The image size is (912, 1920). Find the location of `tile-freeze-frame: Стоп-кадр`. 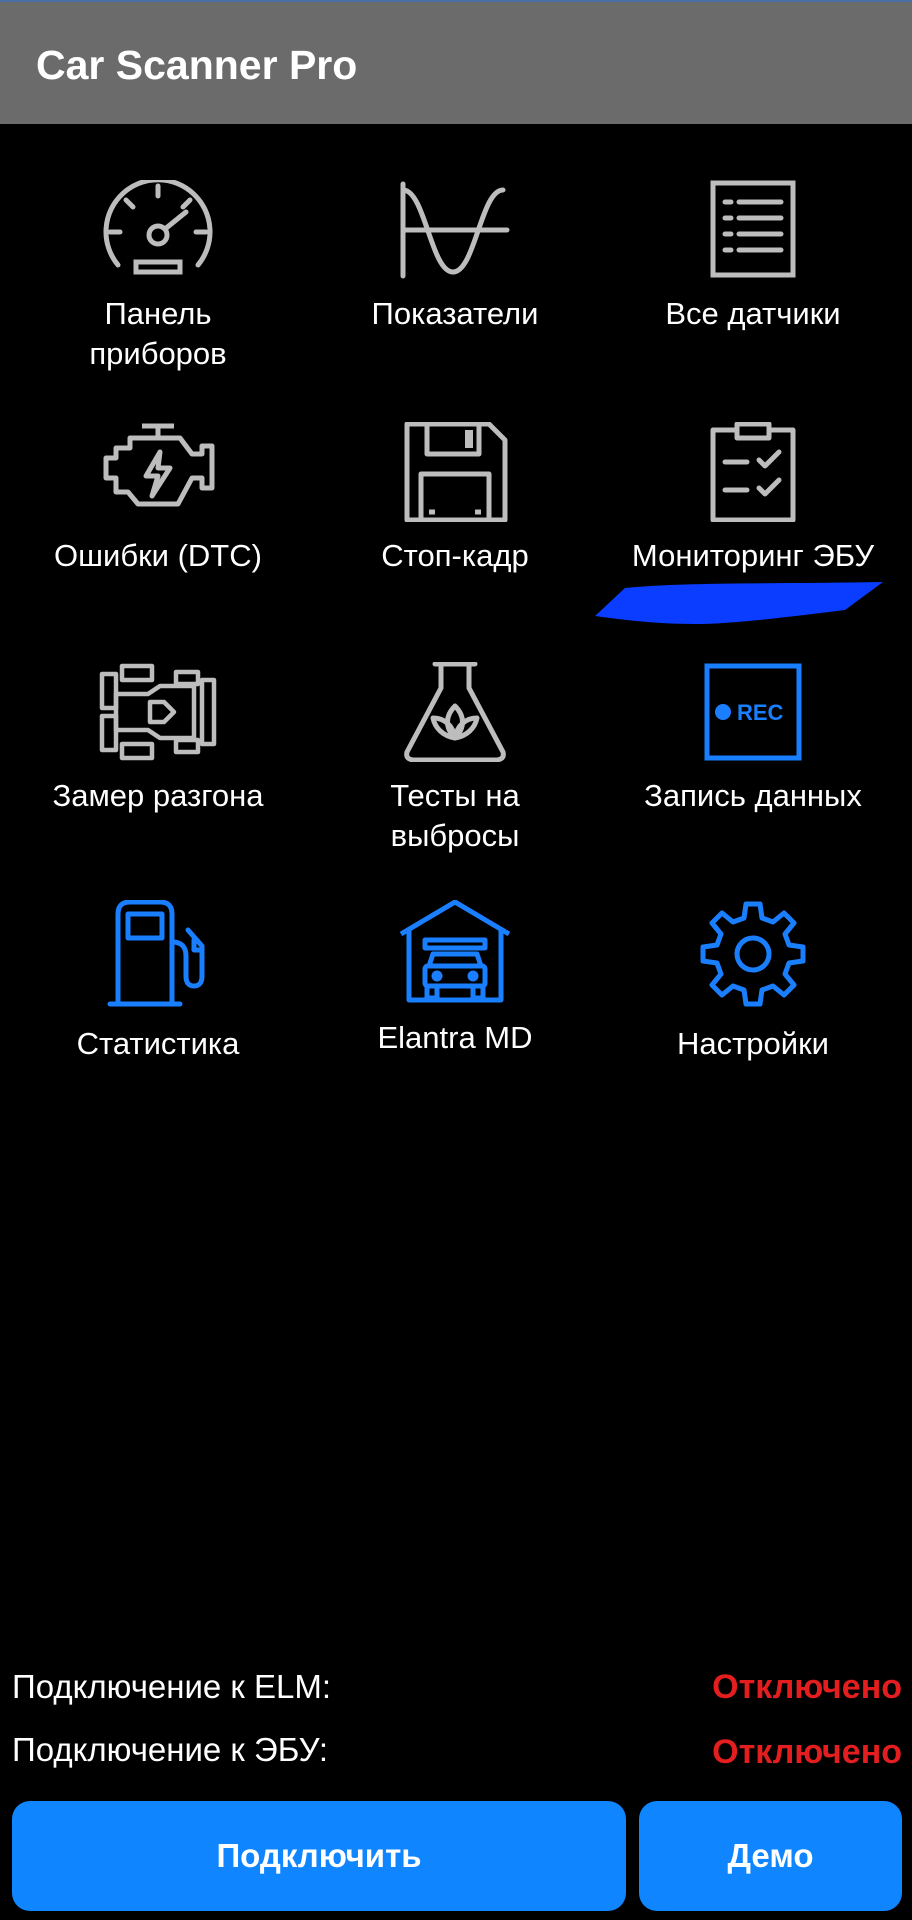

tile-freeze-frame: Стоп-кадр is located at coordinates (455, 499).